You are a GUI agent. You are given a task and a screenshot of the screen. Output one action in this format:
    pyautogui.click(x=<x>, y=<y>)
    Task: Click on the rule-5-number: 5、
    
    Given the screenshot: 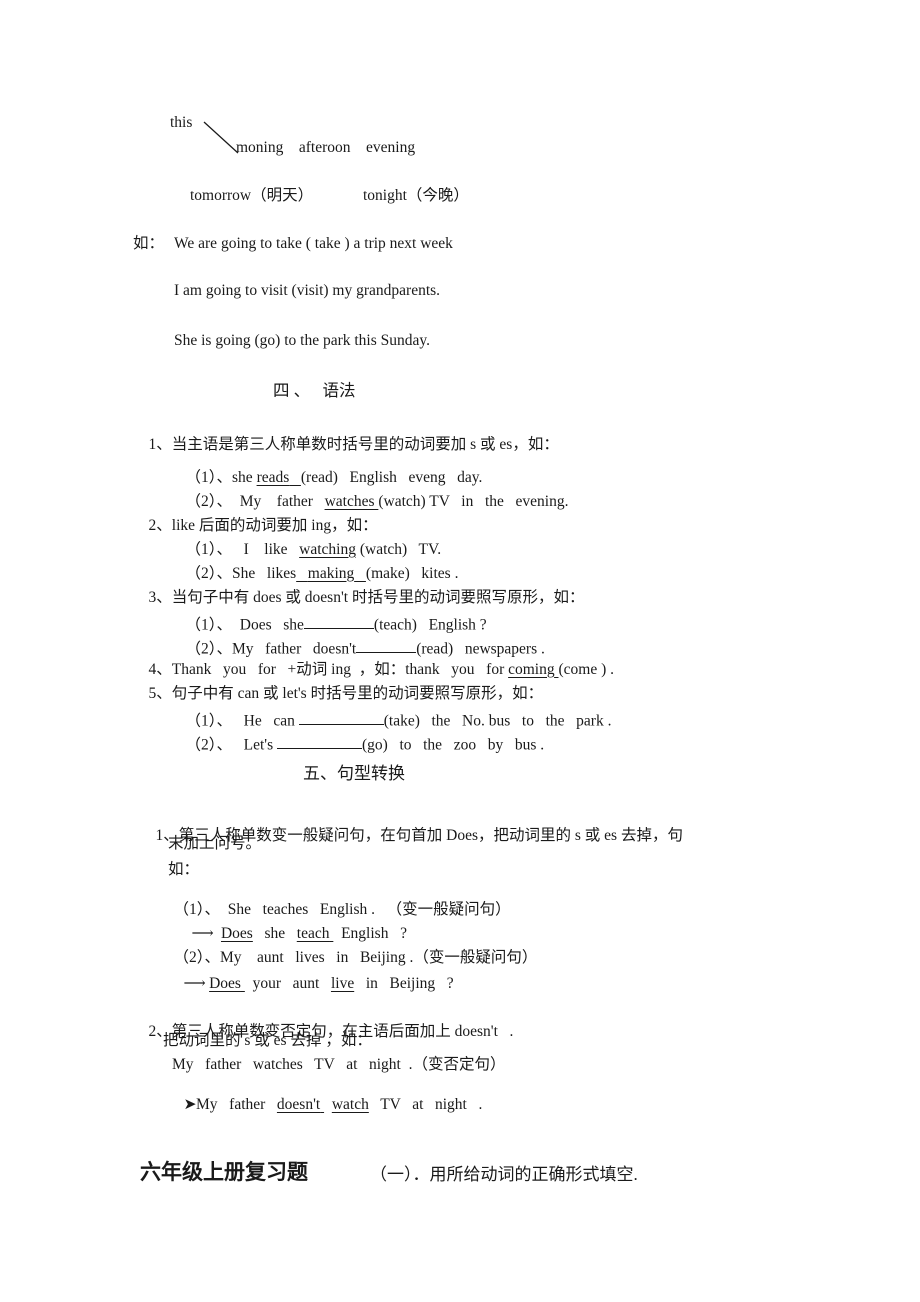 What is the action you would take?
    pyautogui.click(x=160, y=693)
    